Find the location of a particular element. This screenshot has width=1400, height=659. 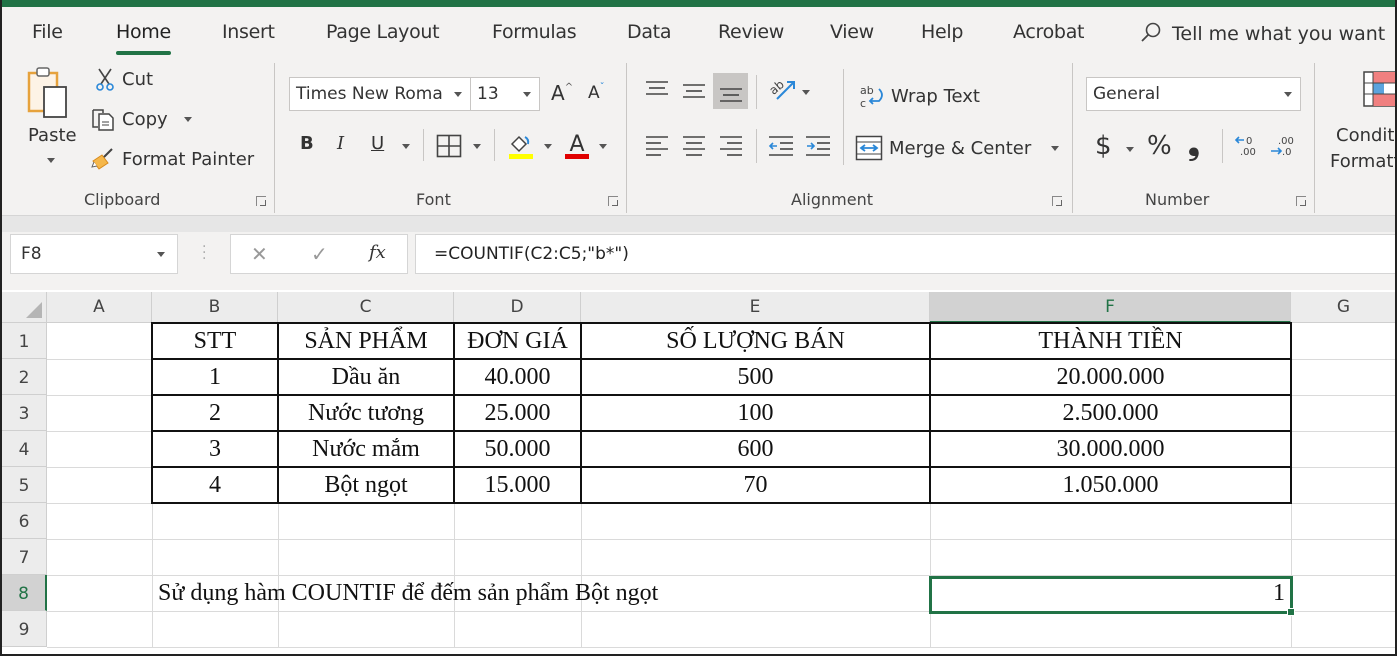

comma-style-button: ❟ is located at coordinates (1194, 144).